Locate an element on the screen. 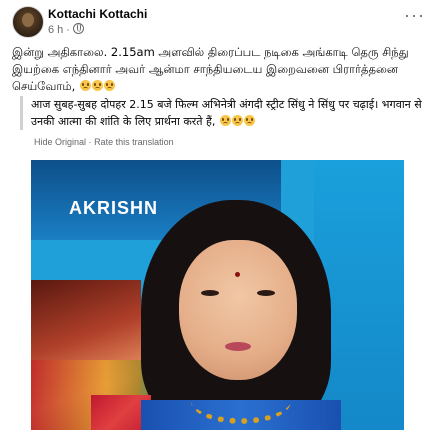  translation-links: Hide Original · Rate this translation is located at coordinates (104, 142).